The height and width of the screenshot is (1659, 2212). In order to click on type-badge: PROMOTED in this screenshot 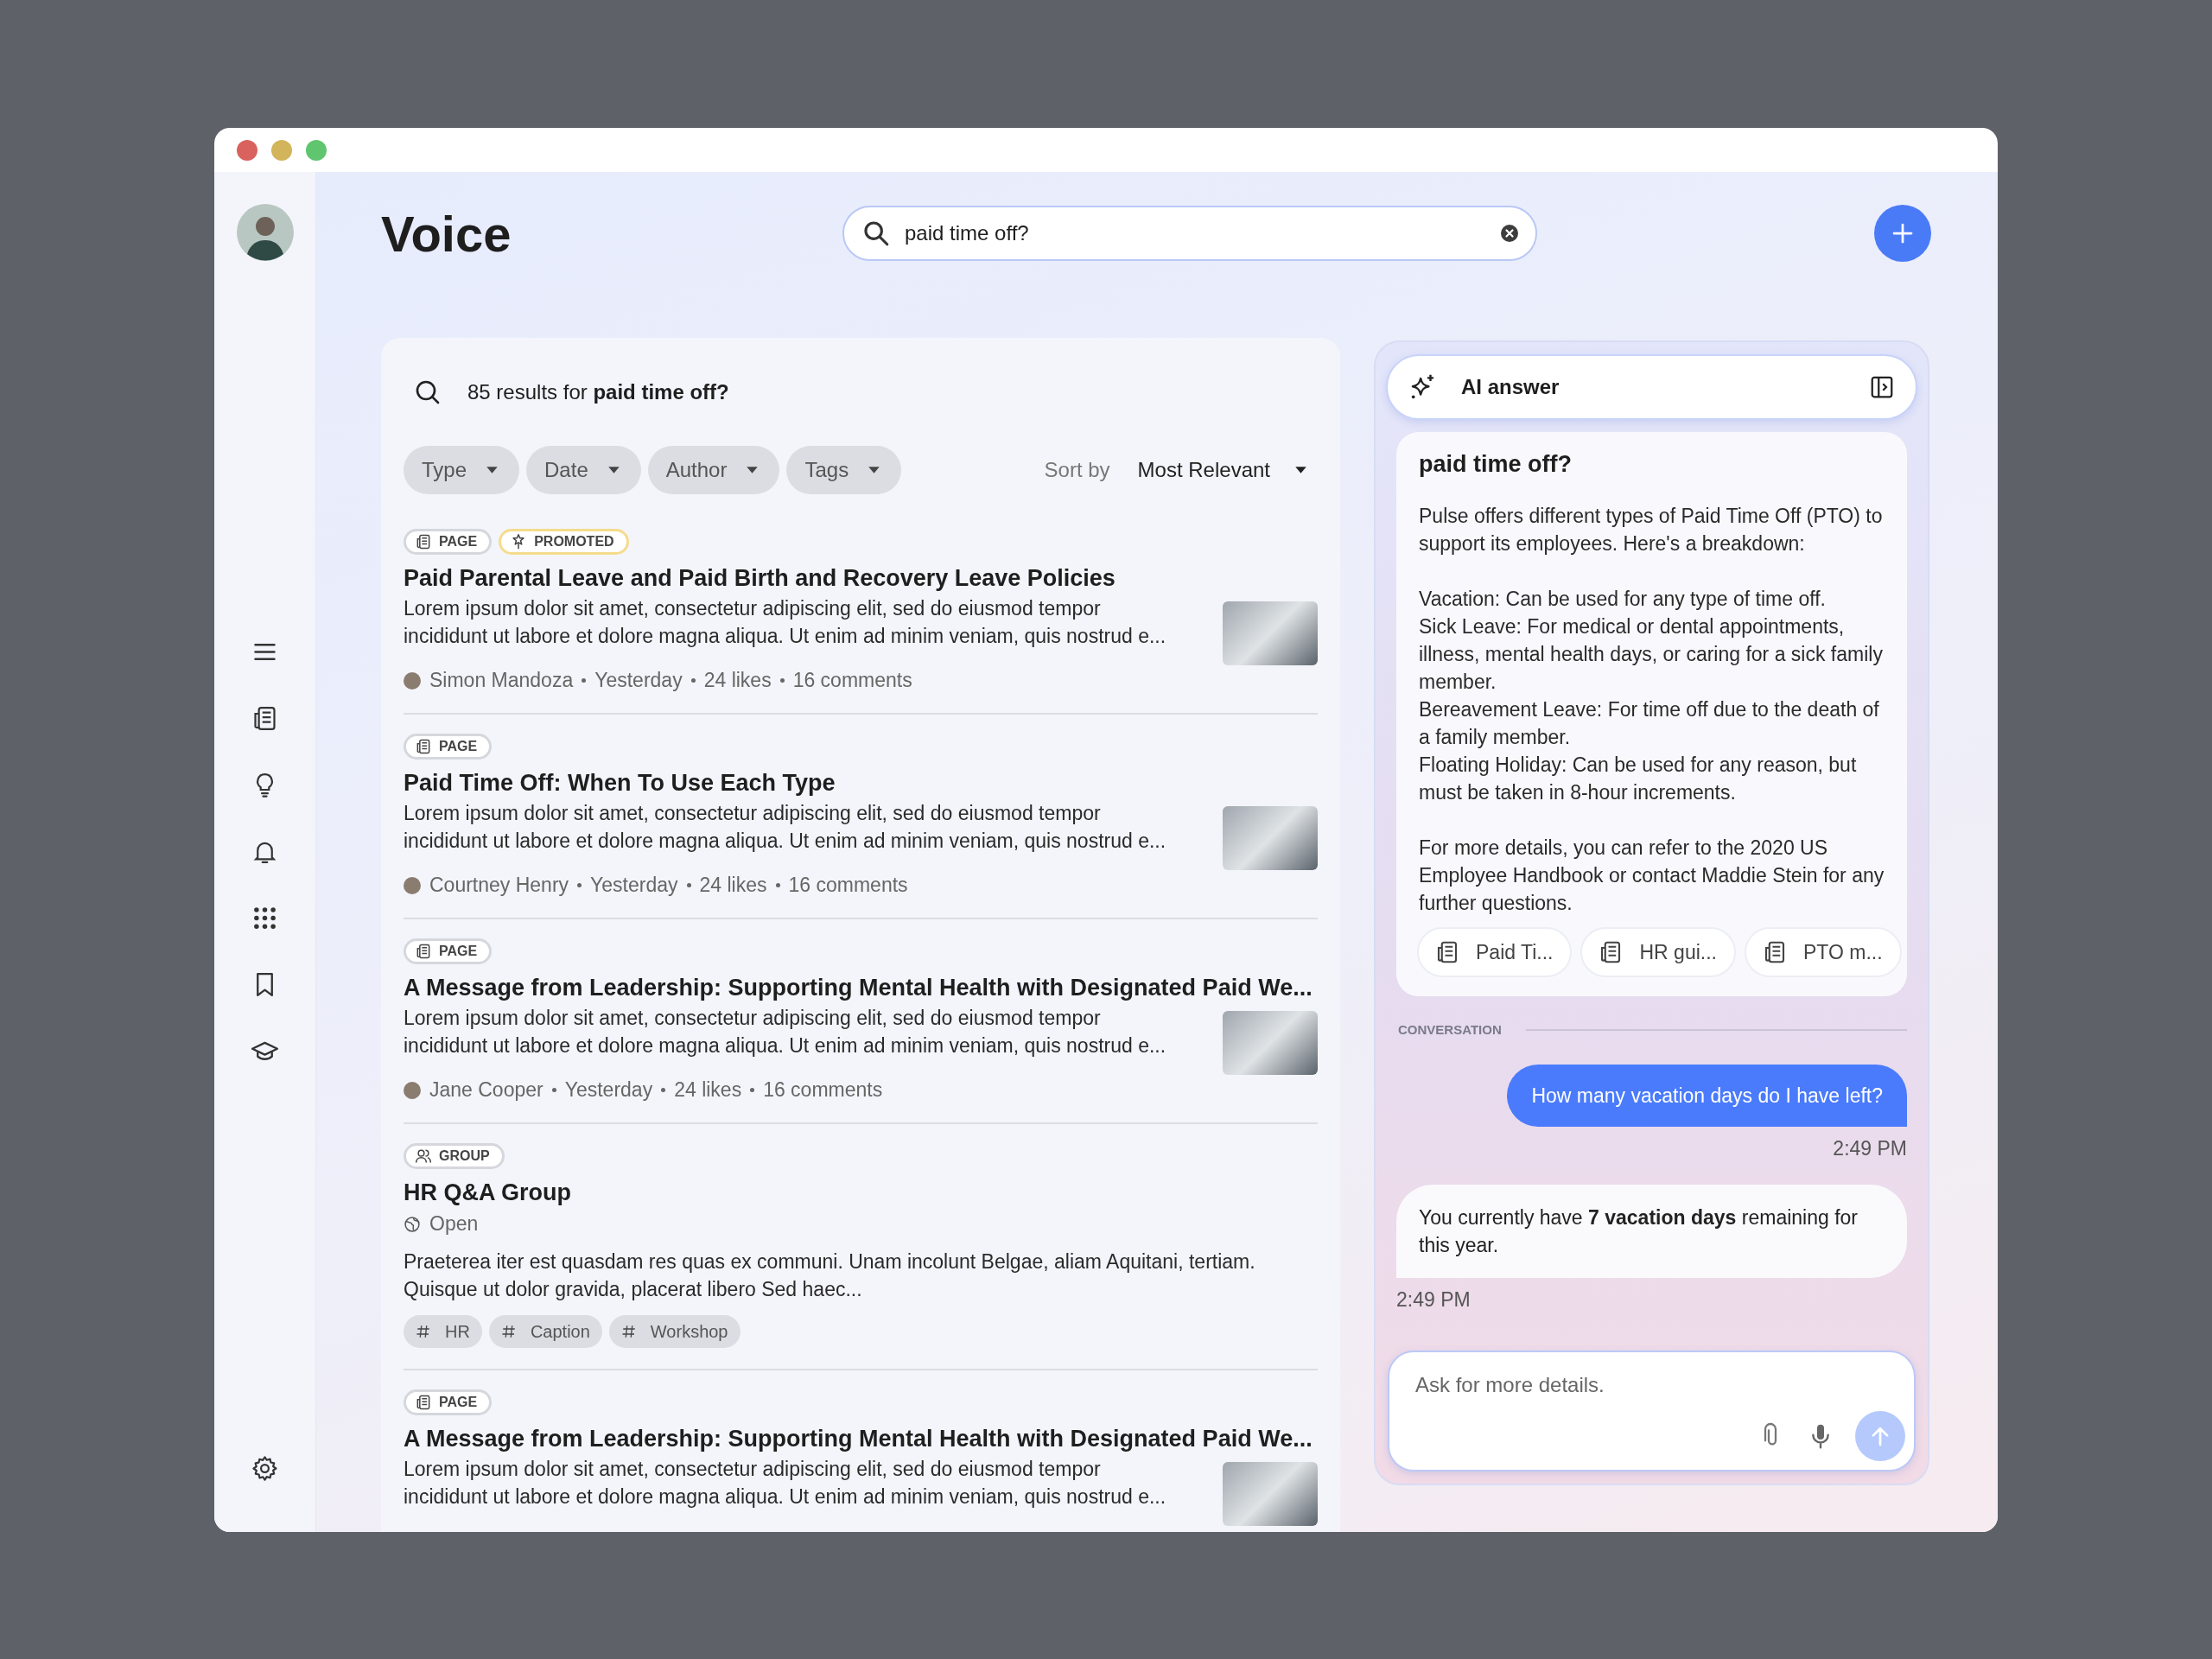, I will do `click(564, 542)`.